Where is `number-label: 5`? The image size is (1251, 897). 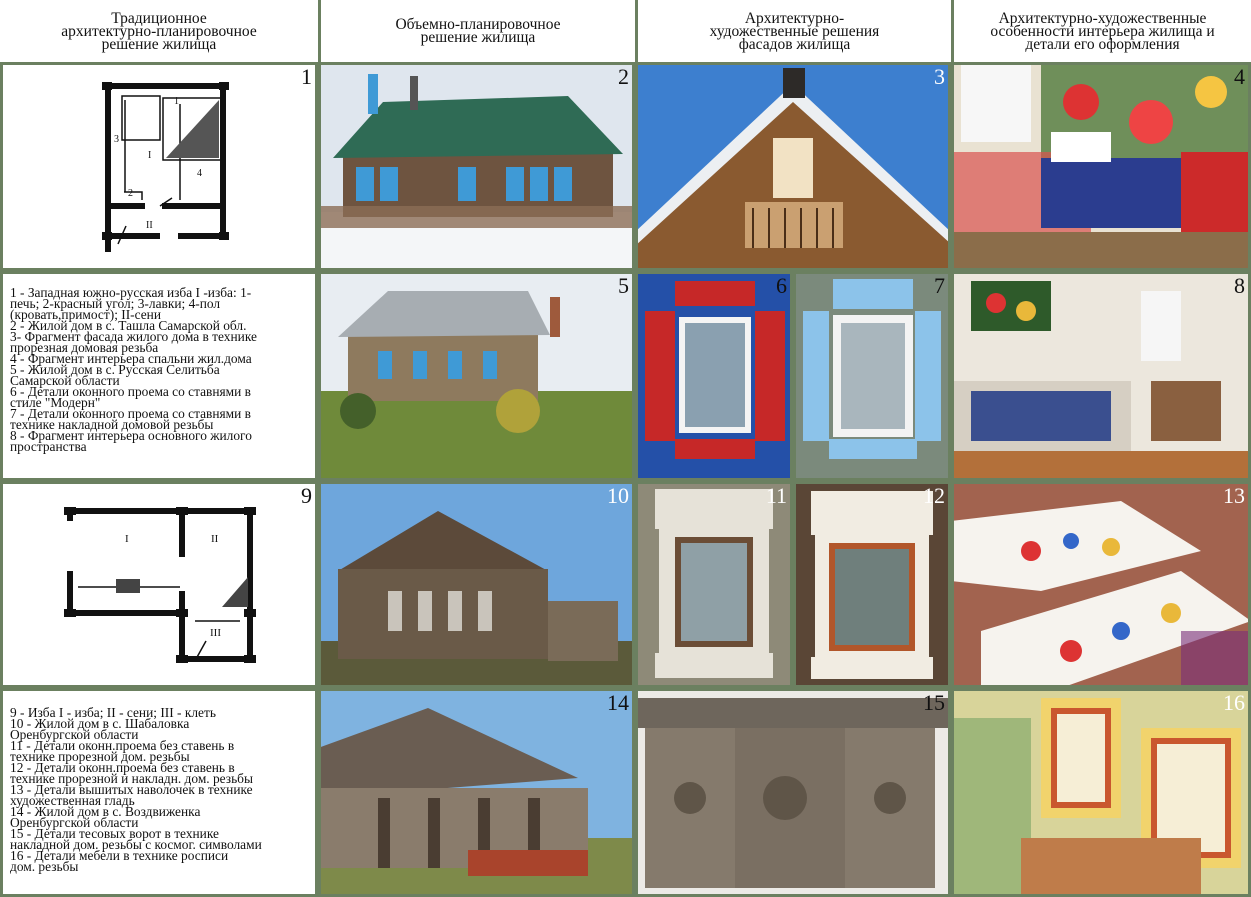 number-label: 5 is located at coordinates (623, 285).